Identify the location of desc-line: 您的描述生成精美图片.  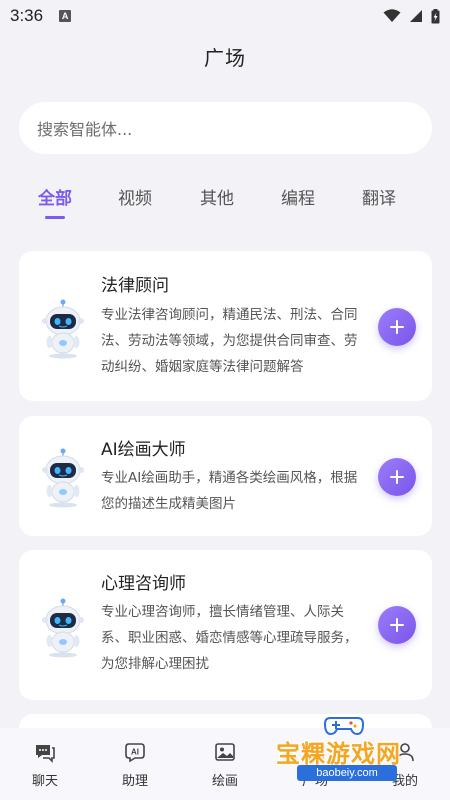
(168, 504).